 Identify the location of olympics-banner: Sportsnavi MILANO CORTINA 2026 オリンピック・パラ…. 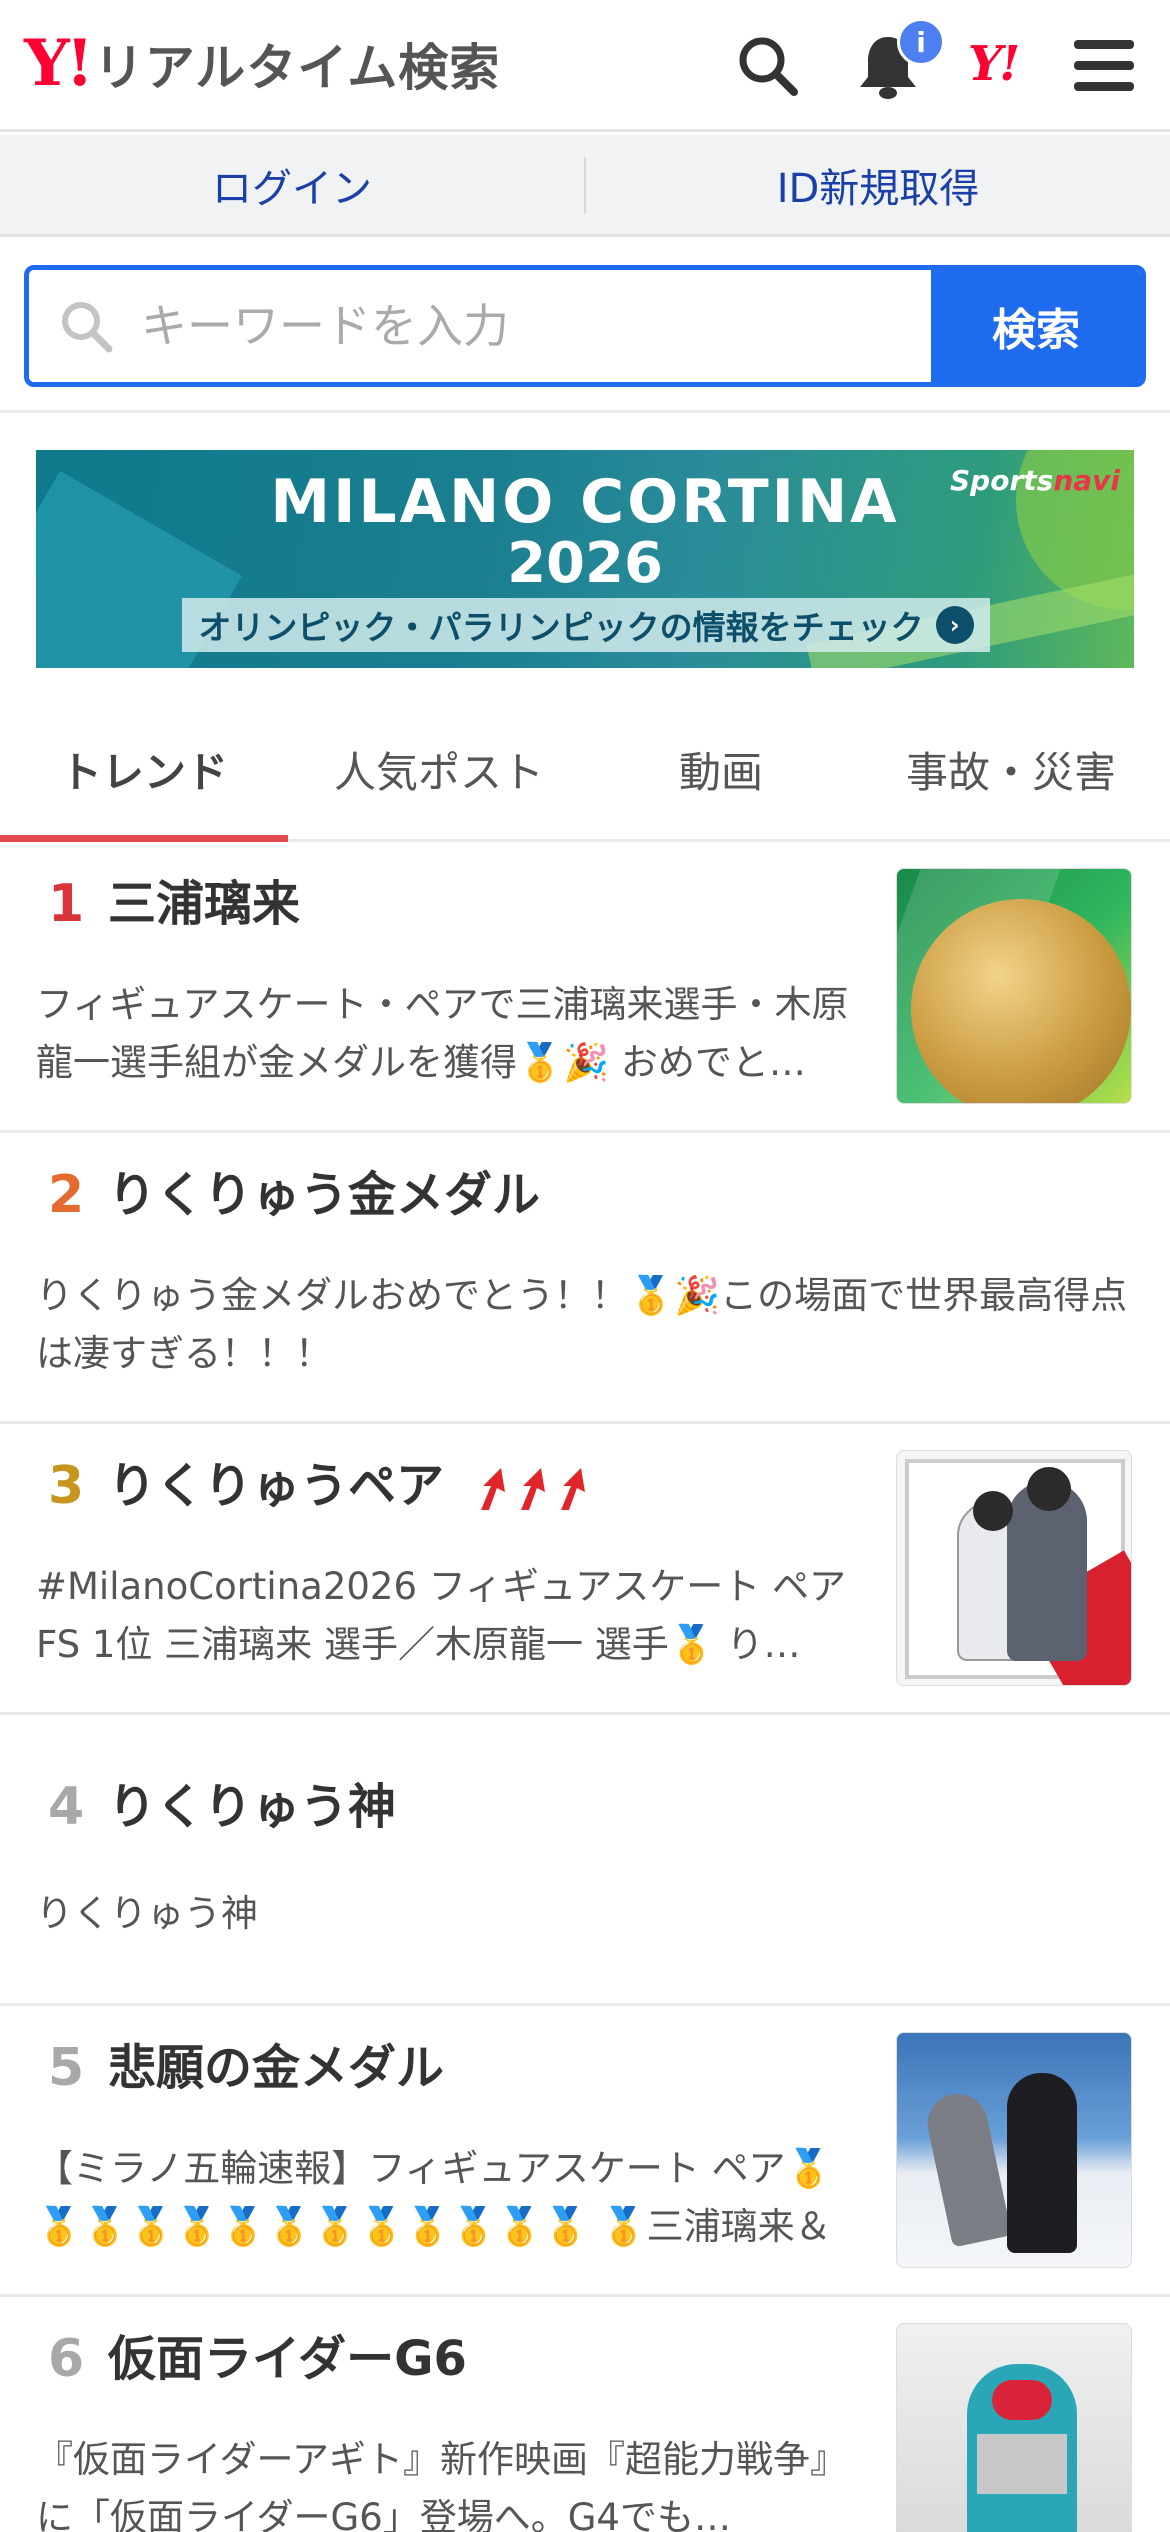
(585, 559).